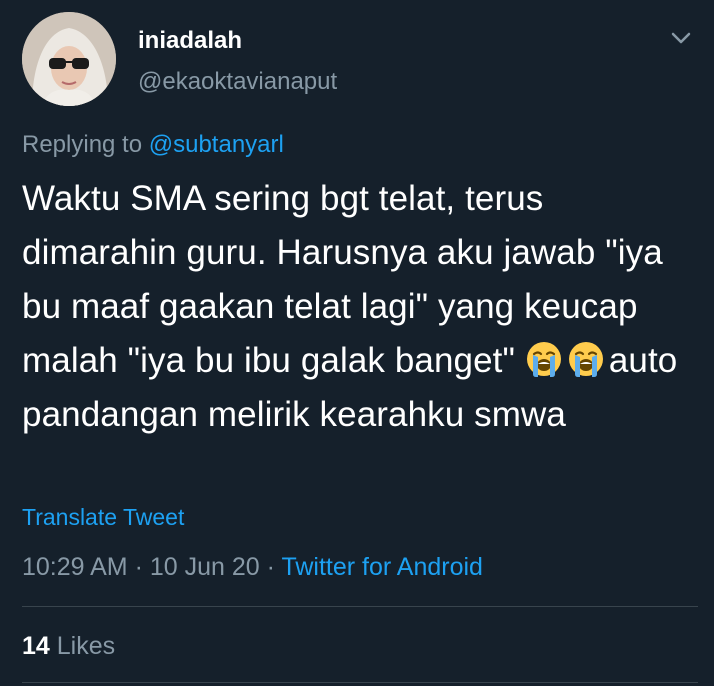 Image resolution: width=714 pixels, height=686 pixels. What do you see at coordinates (82, 144) in the screenshot?
I see `replying-prefix: Replying to` at bounding box center [82, 144].